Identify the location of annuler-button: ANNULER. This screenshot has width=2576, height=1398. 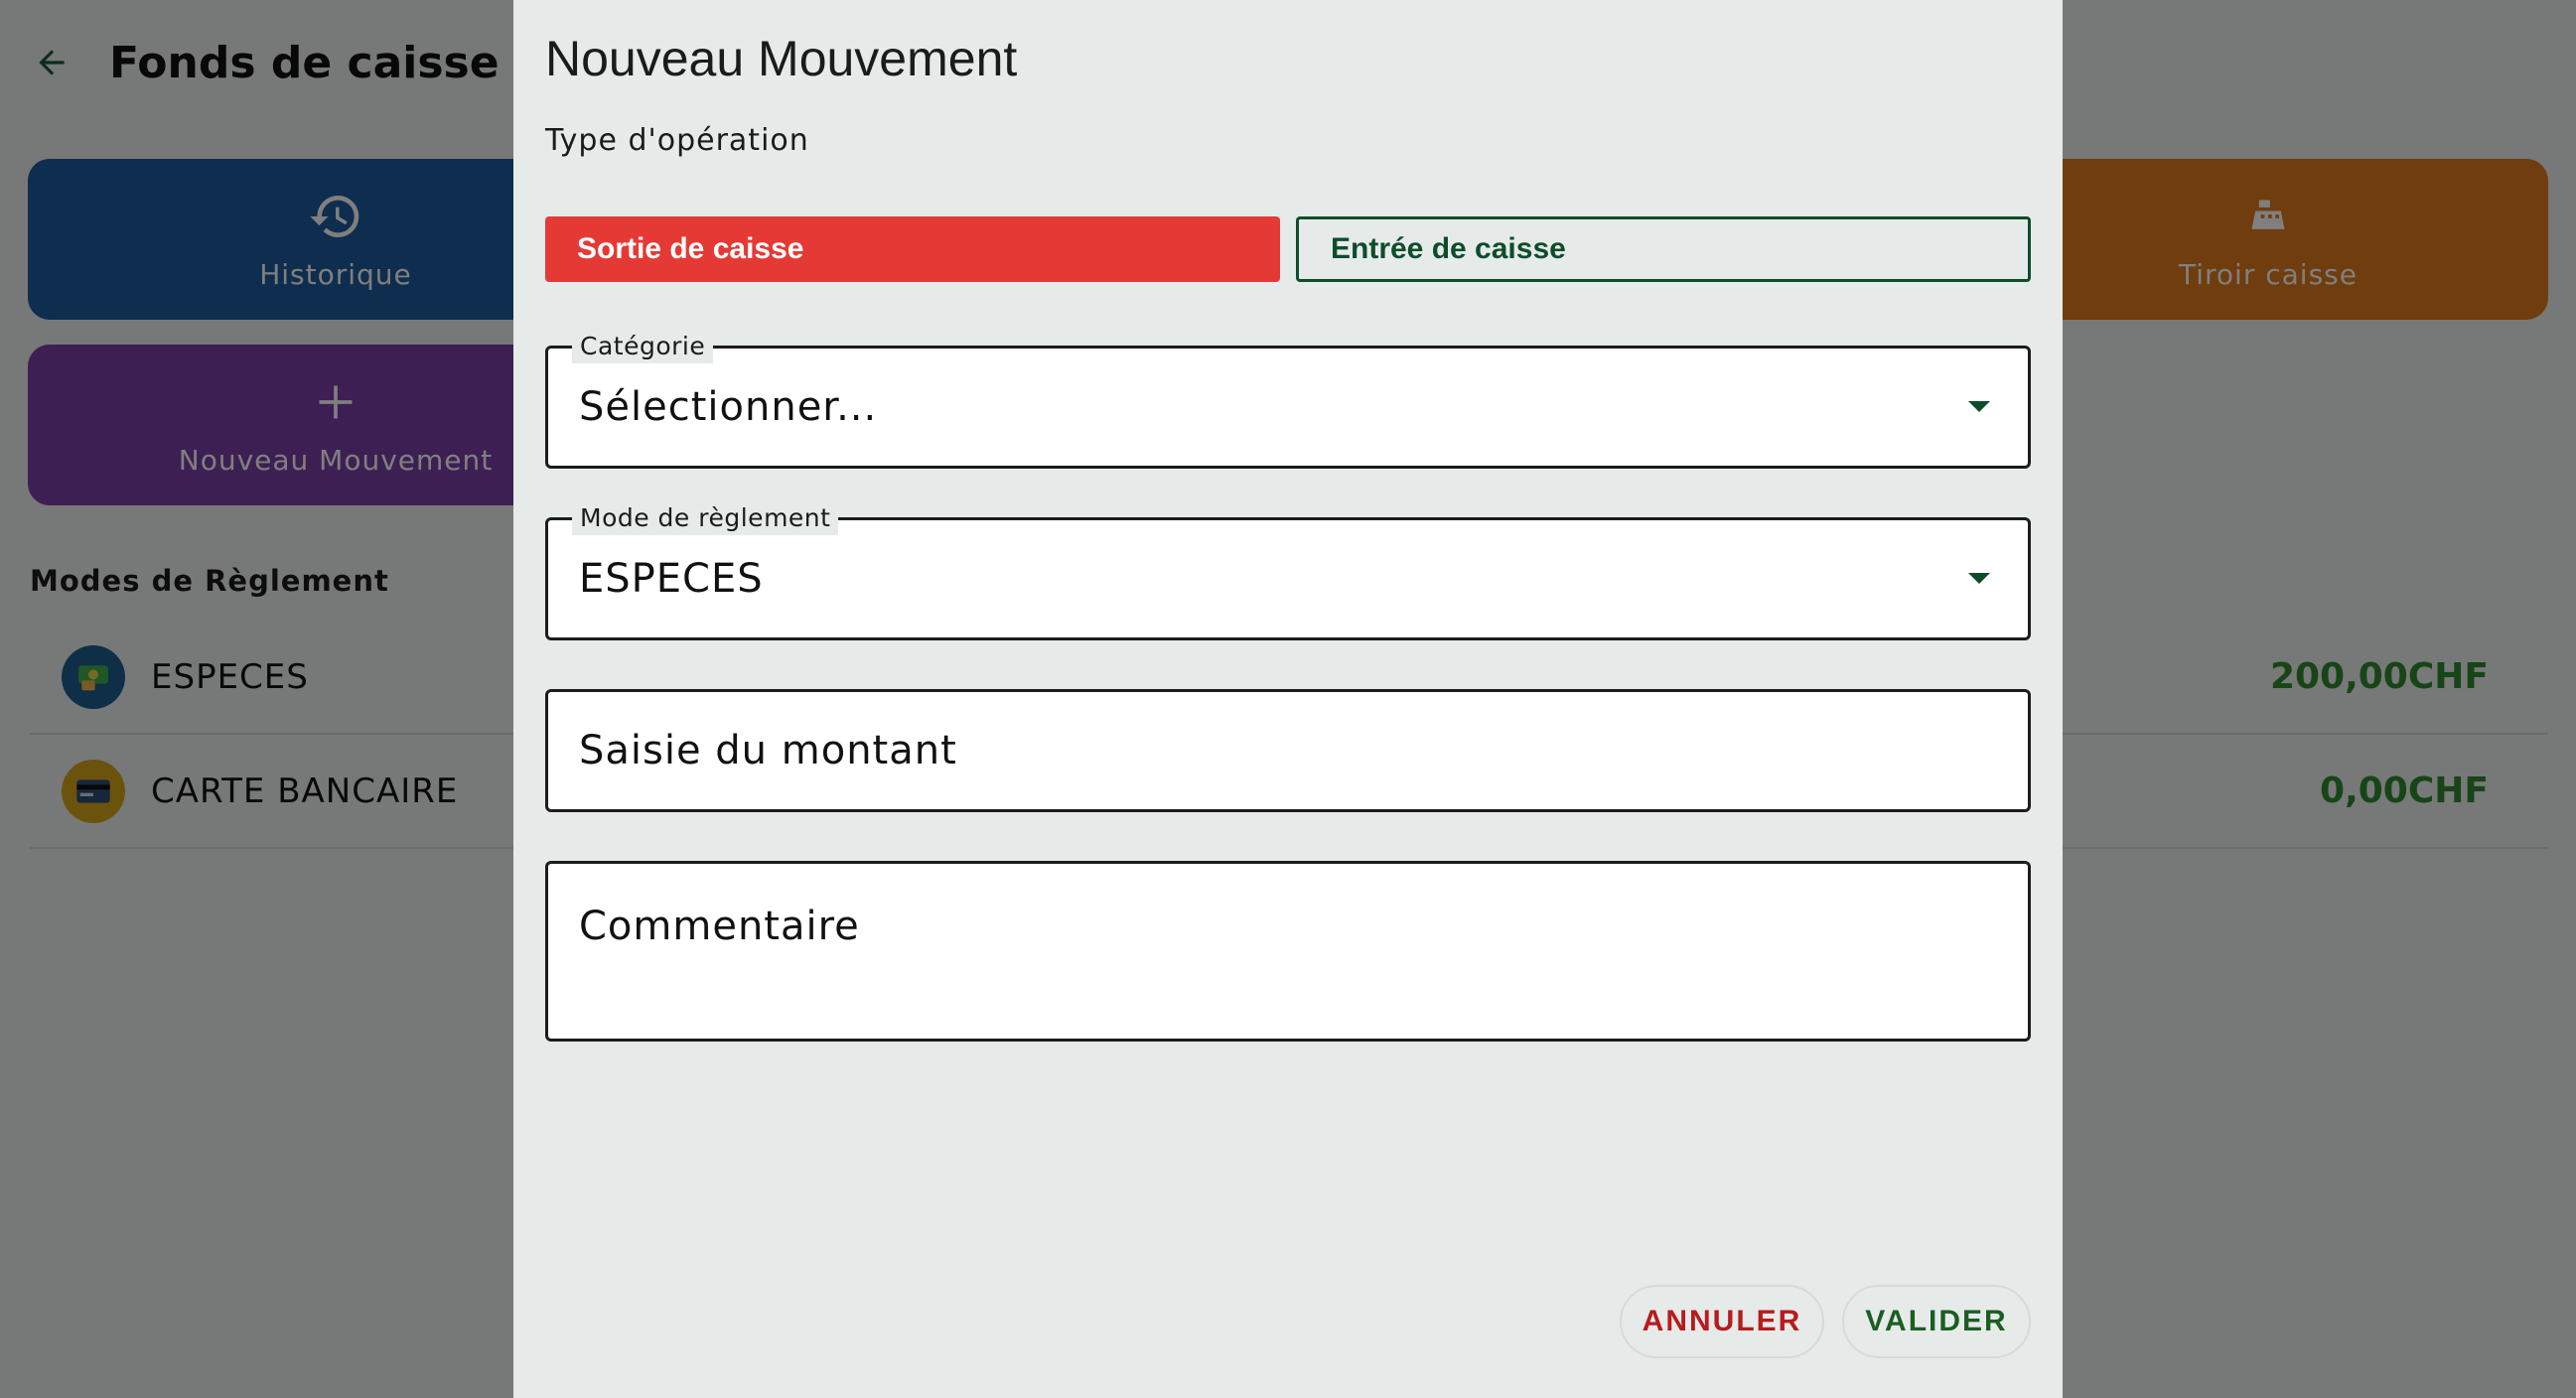
(1722, 1321).